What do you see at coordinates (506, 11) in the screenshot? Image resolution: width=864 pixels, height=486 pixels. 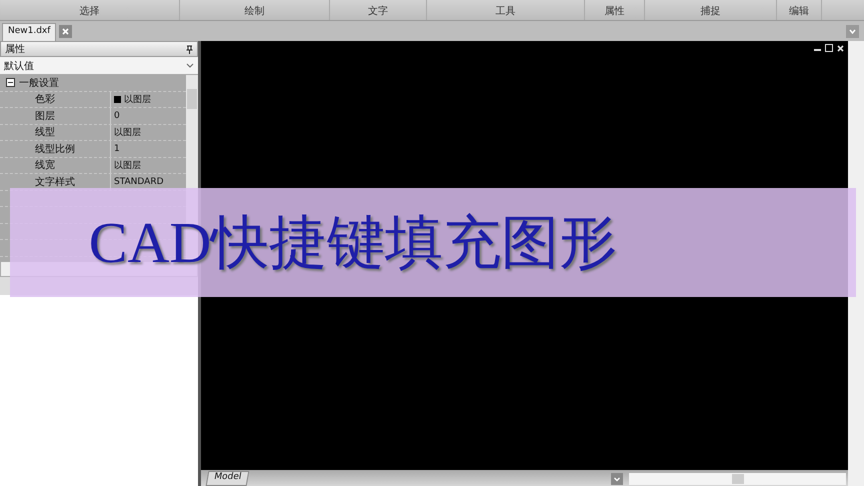 I see `ribbon-group-label: 工具` at bounding box center [506, 11].